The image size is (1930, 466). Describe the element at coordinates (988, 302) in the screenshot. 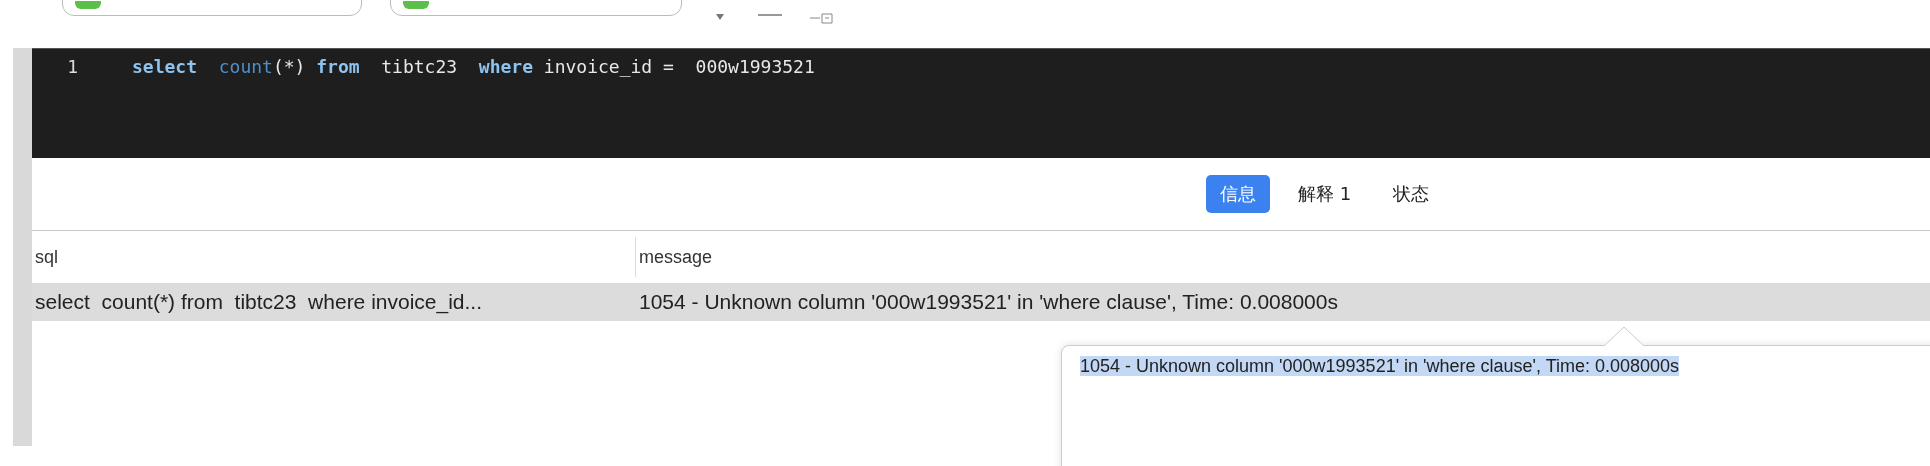

I see `table-cell-text: 1054 - Unknown column '000w1993521' in 'where clause', Time: 0.008000s` at that location.